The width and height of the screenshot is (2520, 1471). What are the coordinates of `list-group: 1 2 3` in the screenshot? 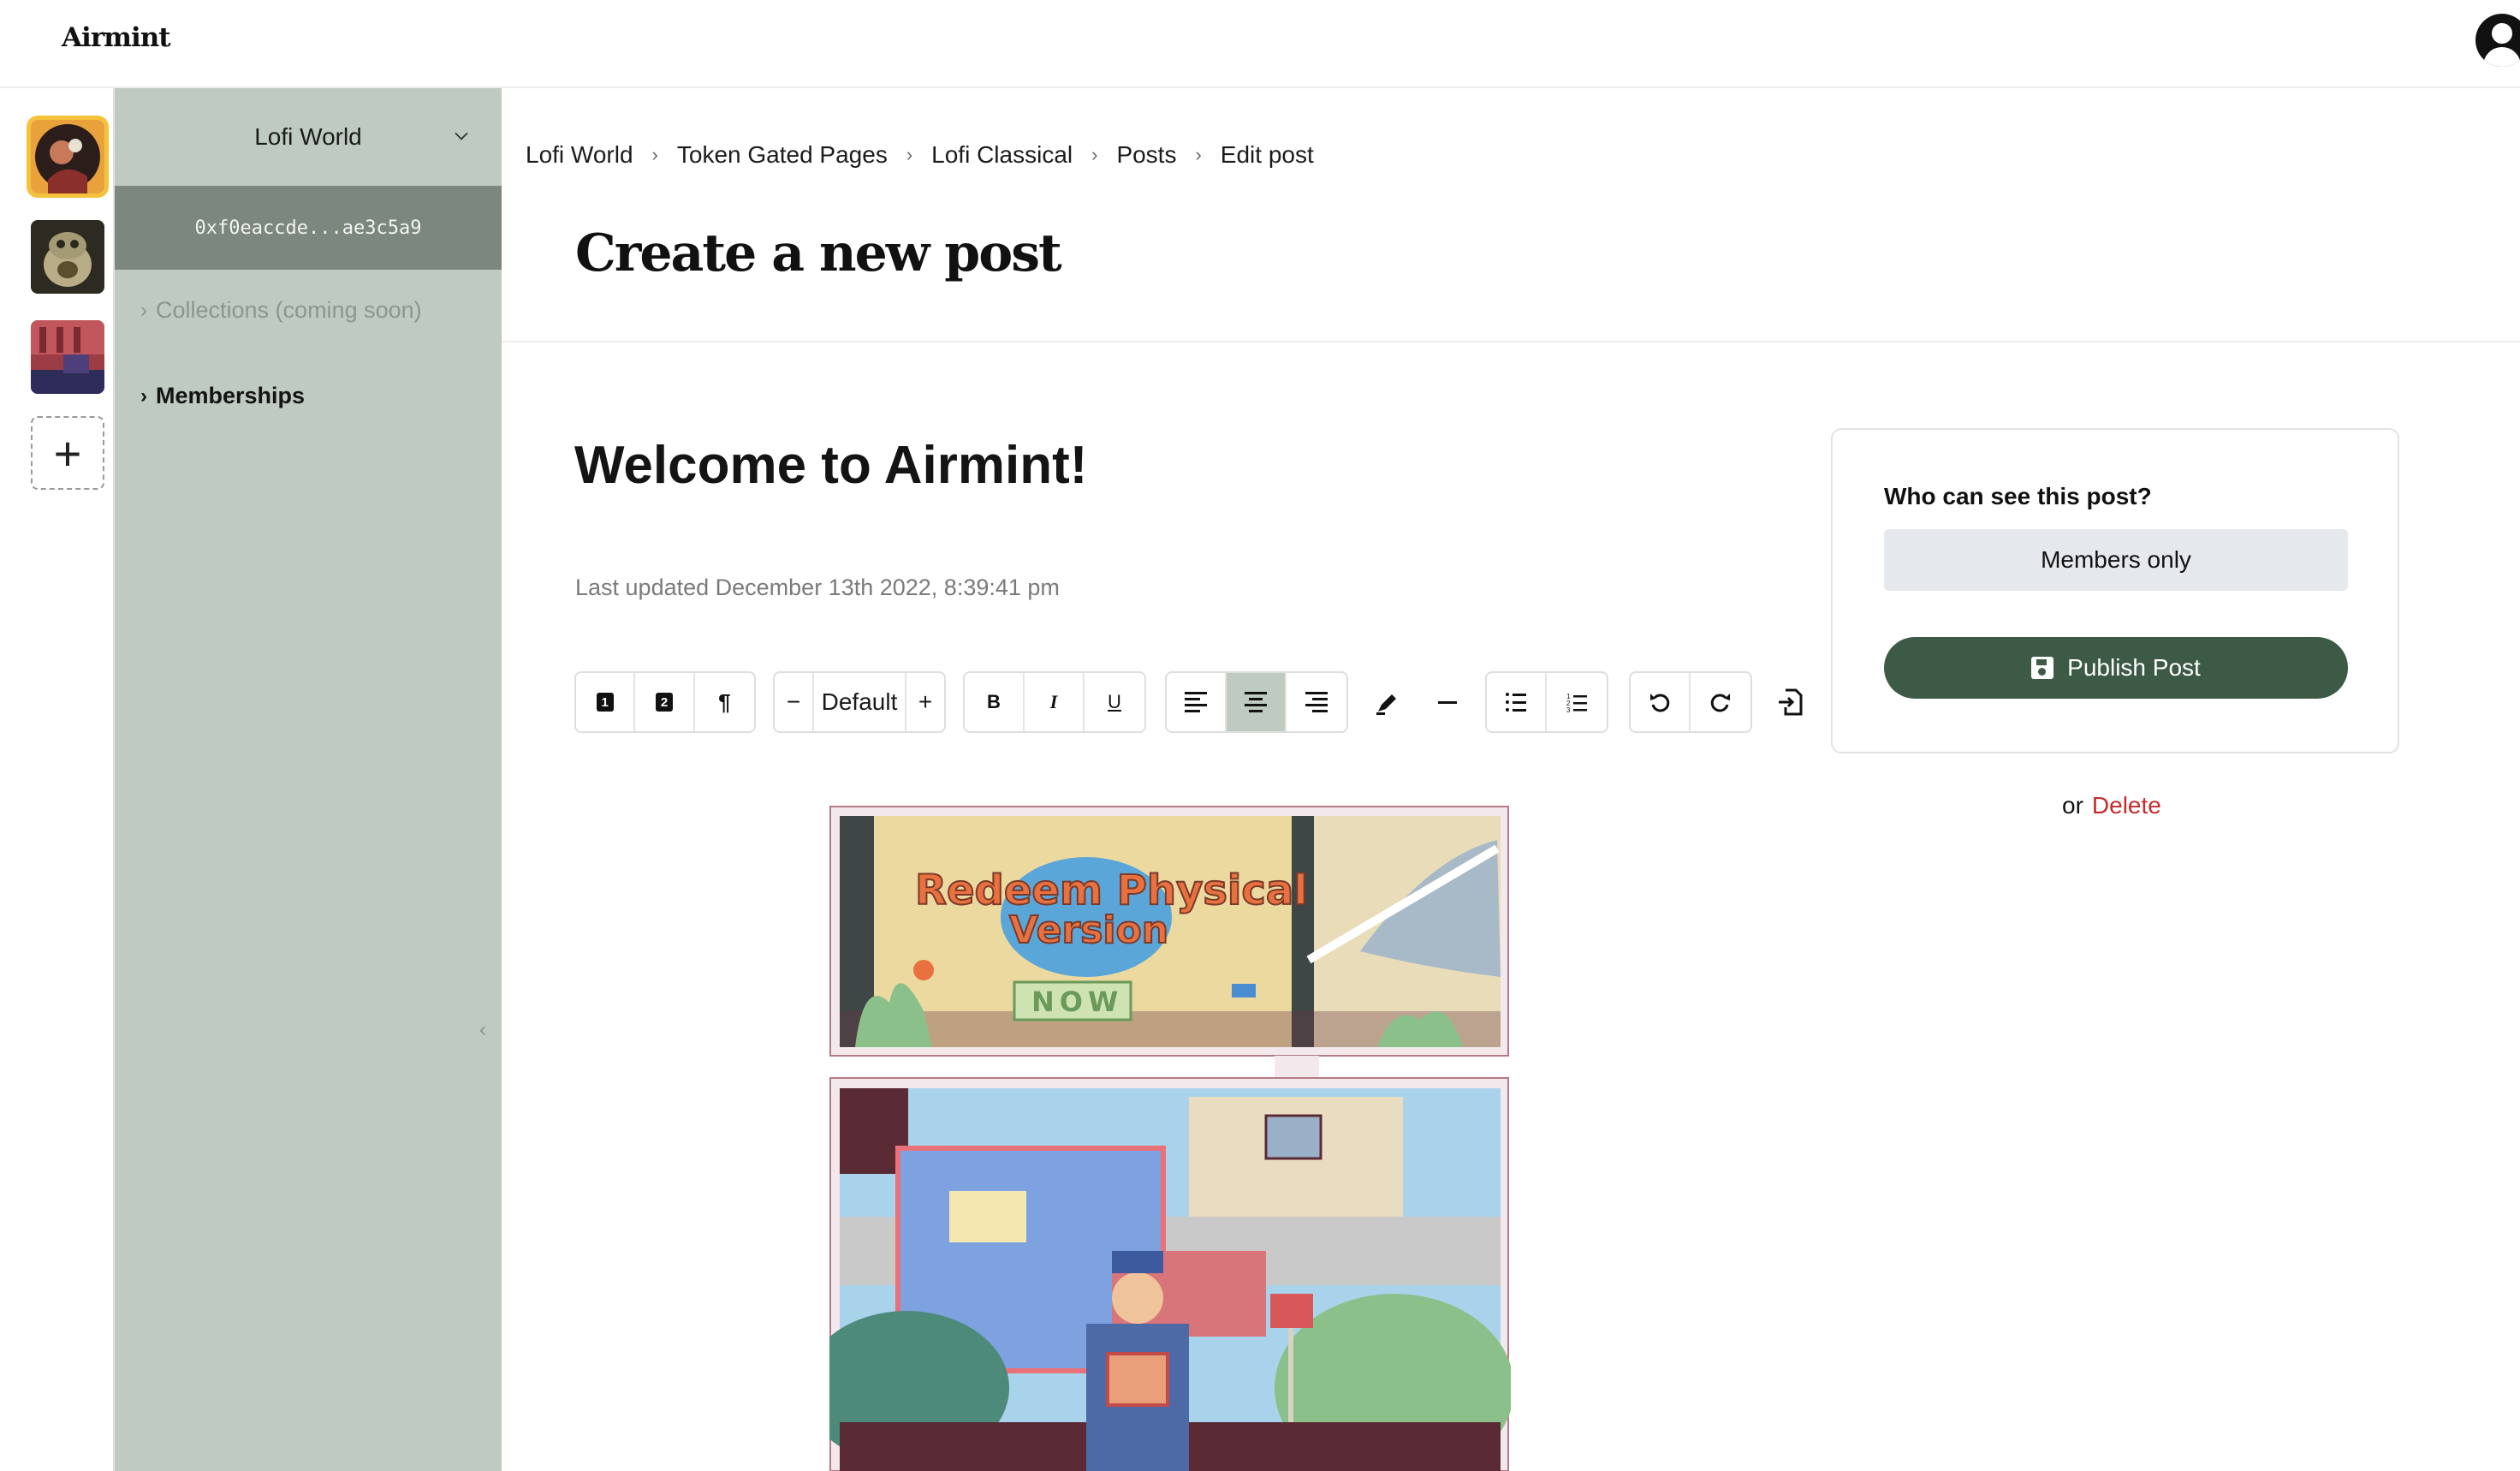 It's located at (1547, 702).